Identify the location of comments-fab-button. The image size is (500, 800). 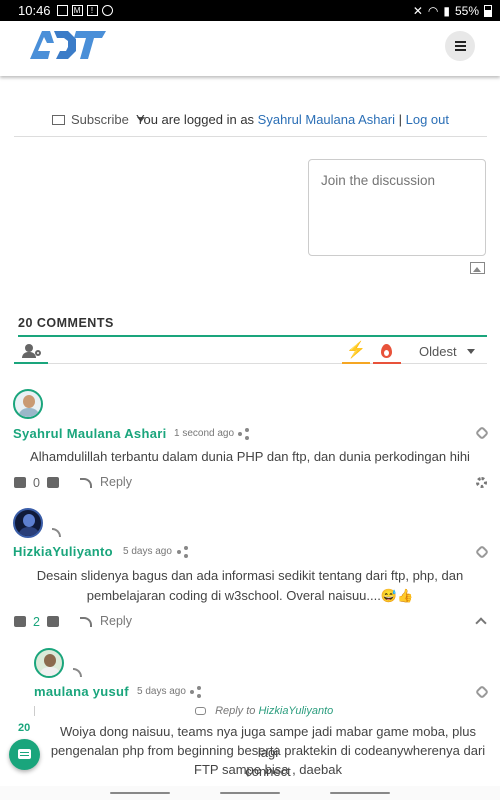
(24, 754).